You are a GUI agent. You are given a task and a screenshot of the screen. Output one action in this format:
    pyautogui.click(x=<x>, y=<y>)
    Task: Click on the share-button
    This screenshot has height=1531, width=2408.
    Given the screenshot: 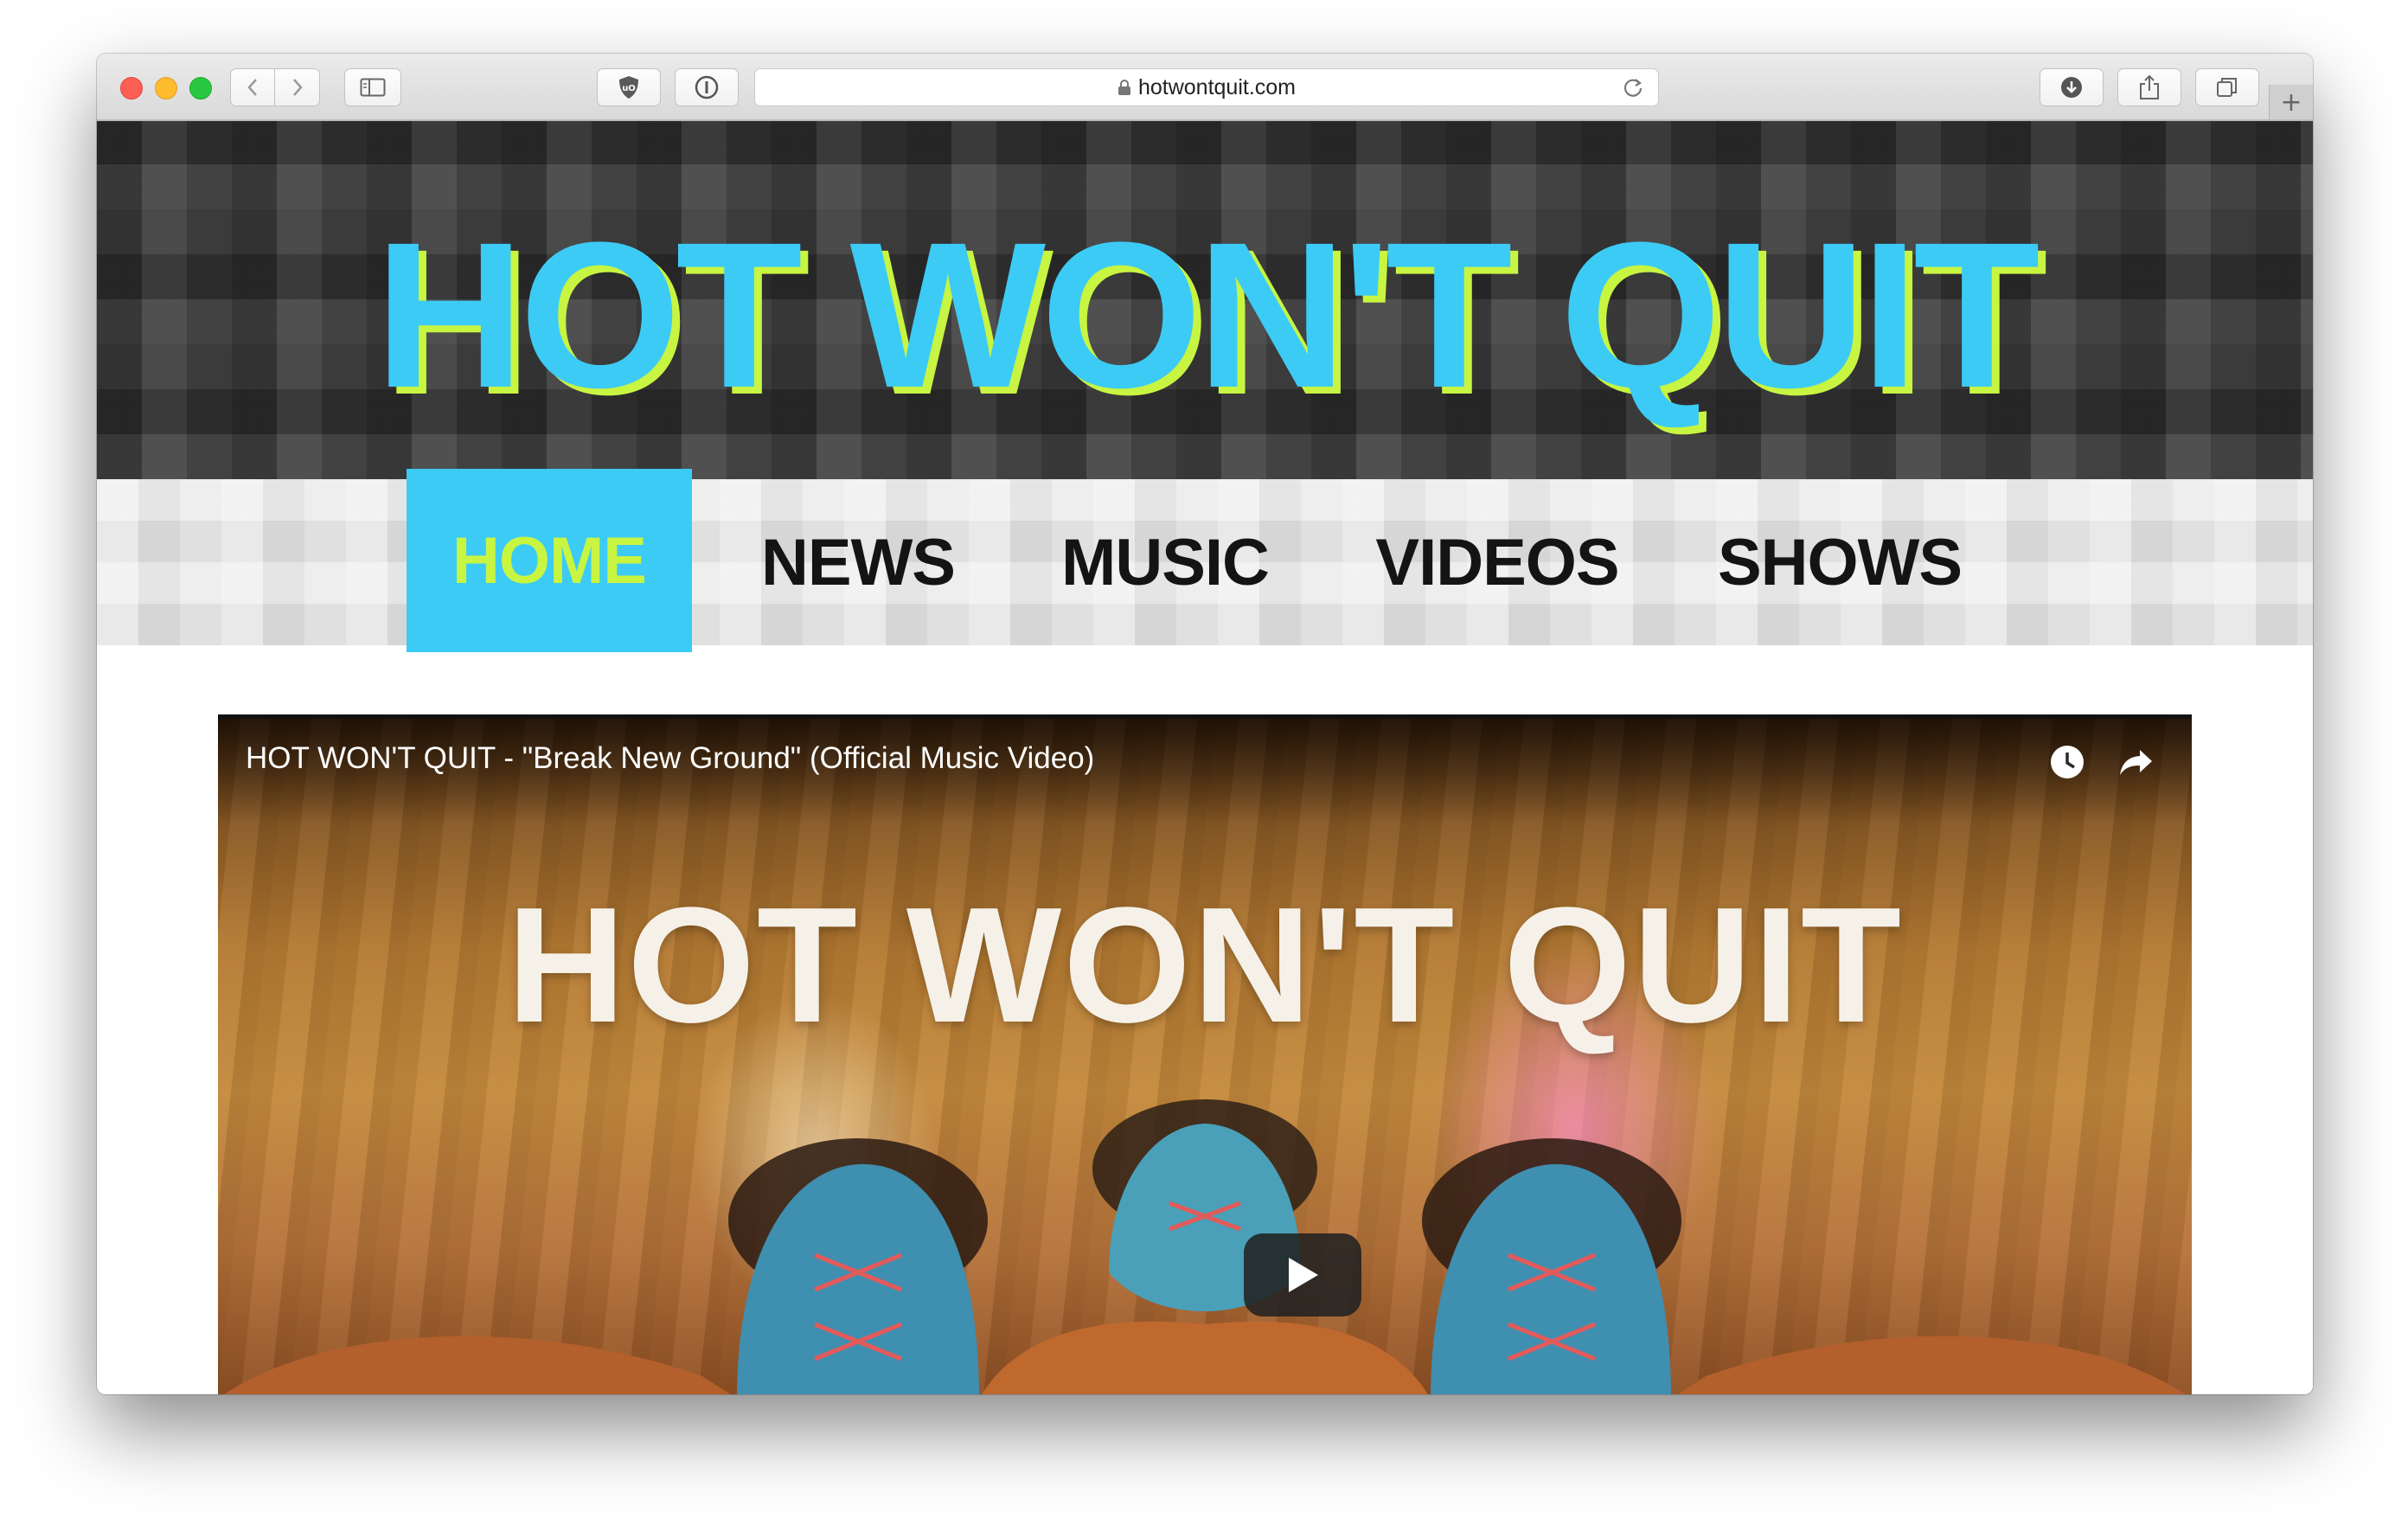 What is the action you would take?
    pyautogui.click(x=2149, y=87)
    